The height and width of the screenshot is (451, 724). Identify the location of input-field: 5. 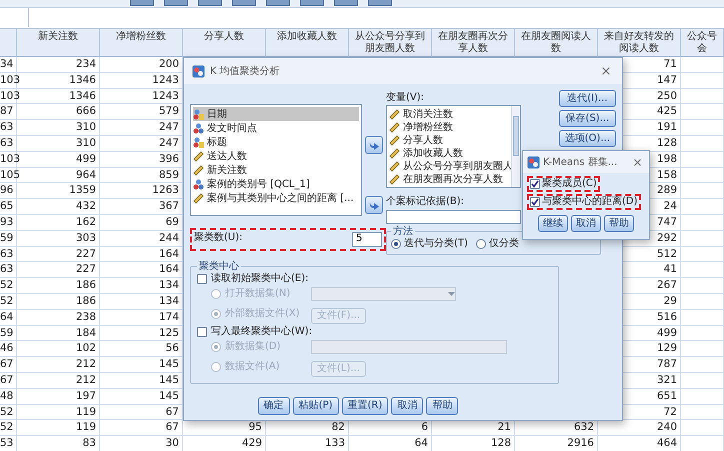
(367, 239).